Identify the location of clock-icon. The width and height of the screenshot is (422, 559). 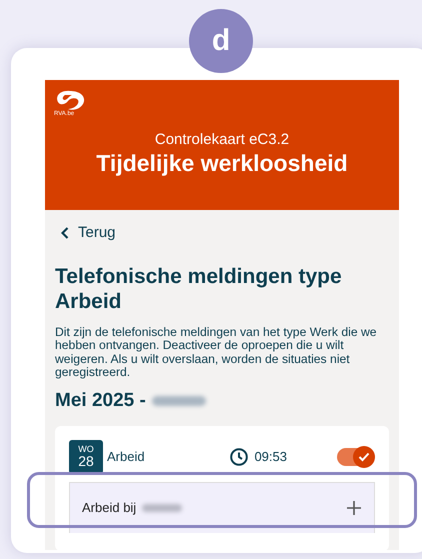
(239, 457).